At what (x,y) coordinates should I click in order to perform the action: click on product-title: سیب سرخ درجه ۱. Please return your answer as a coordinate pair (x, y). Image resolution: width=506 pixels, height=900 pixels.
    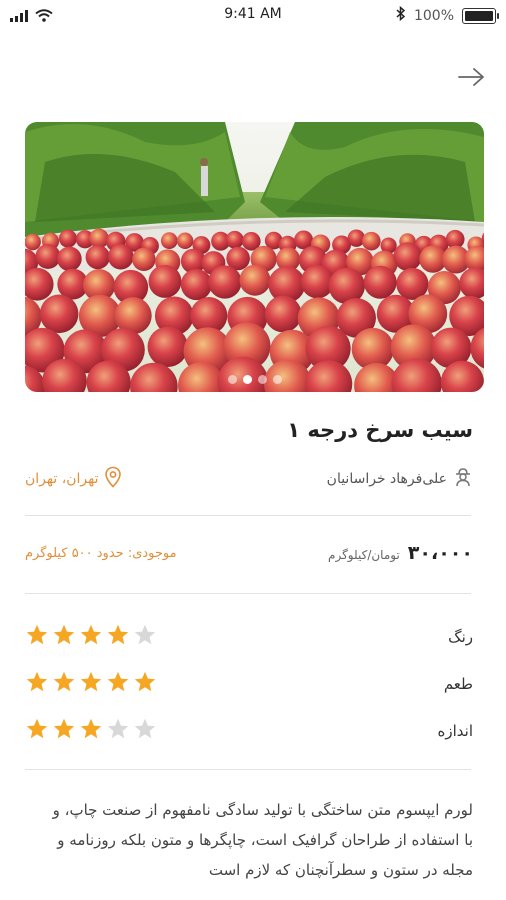
    Looking at the image, I should click on (380, 430).